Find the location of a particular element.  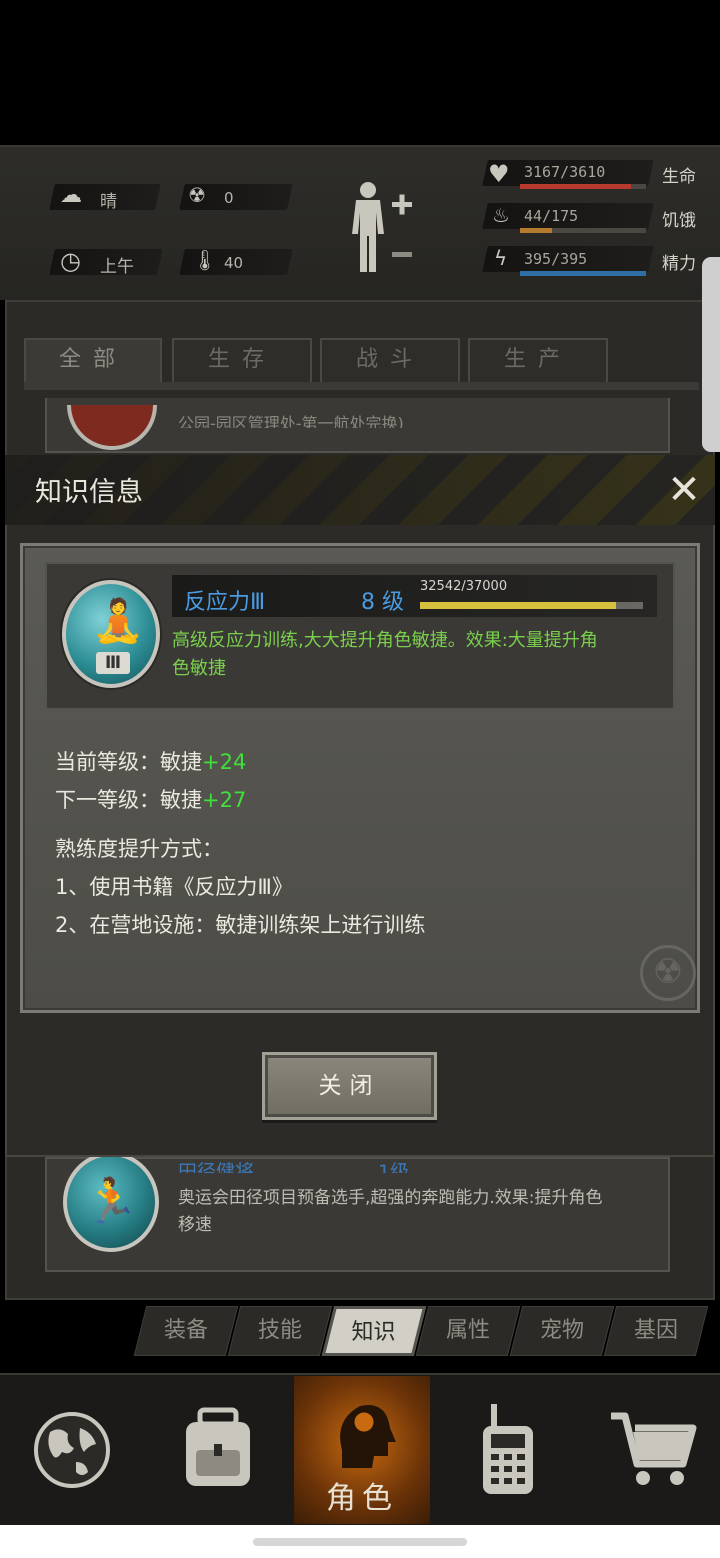

xp-text: 32542/37000 is located at coordinates (464, 586).